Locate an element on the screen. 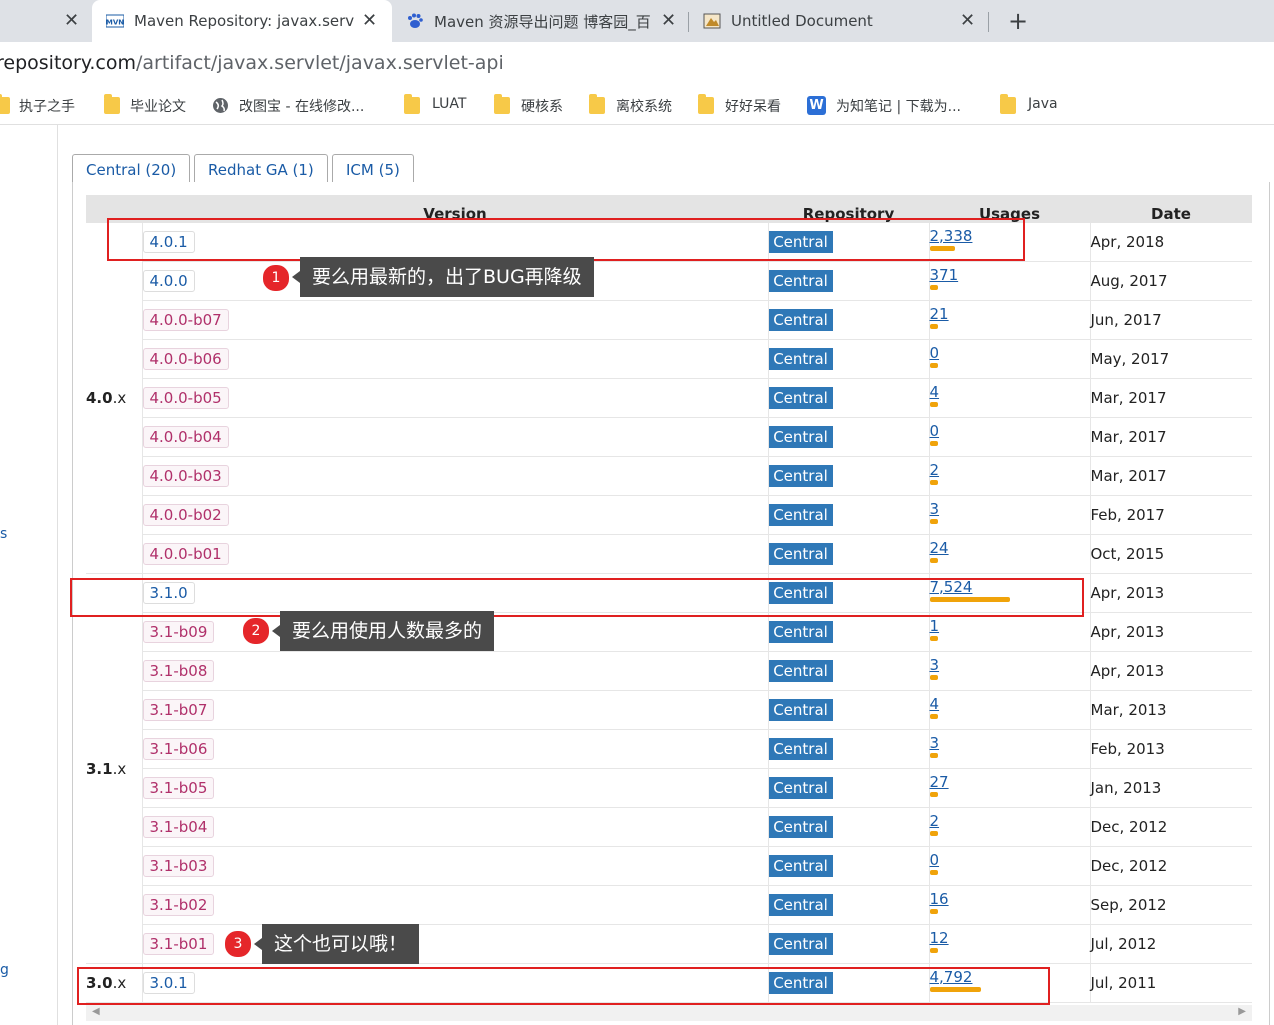 This screenshot has width=1274, height=1025. bookmark-item: 离校系统 is located at coordinates (644, 106).